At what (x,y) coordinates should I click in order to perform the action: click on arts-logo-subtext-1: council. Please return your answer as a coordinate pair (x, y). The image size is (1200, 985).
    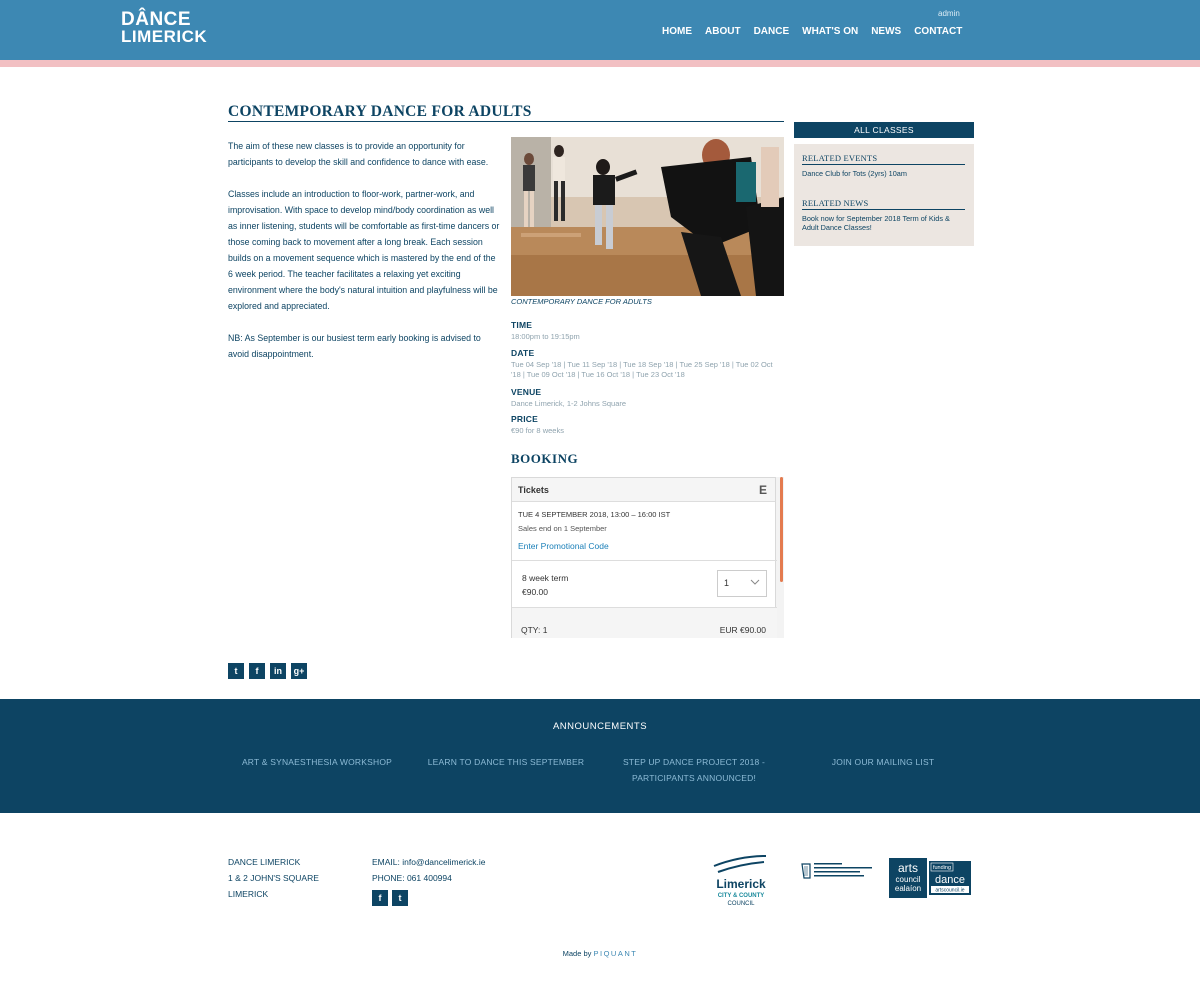
    Looking at the image, I should click on (908, 879).